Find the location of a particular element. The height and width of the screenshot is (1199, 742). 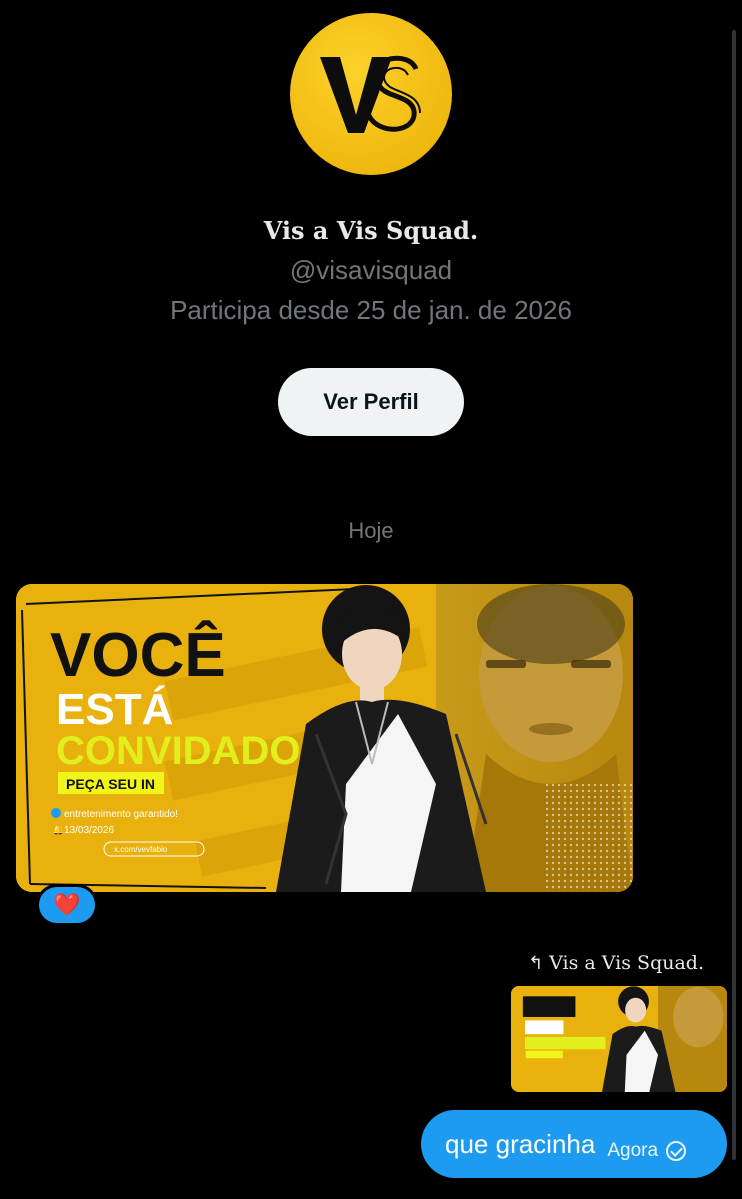

profile-avatar is located at coordinates (371, 94).